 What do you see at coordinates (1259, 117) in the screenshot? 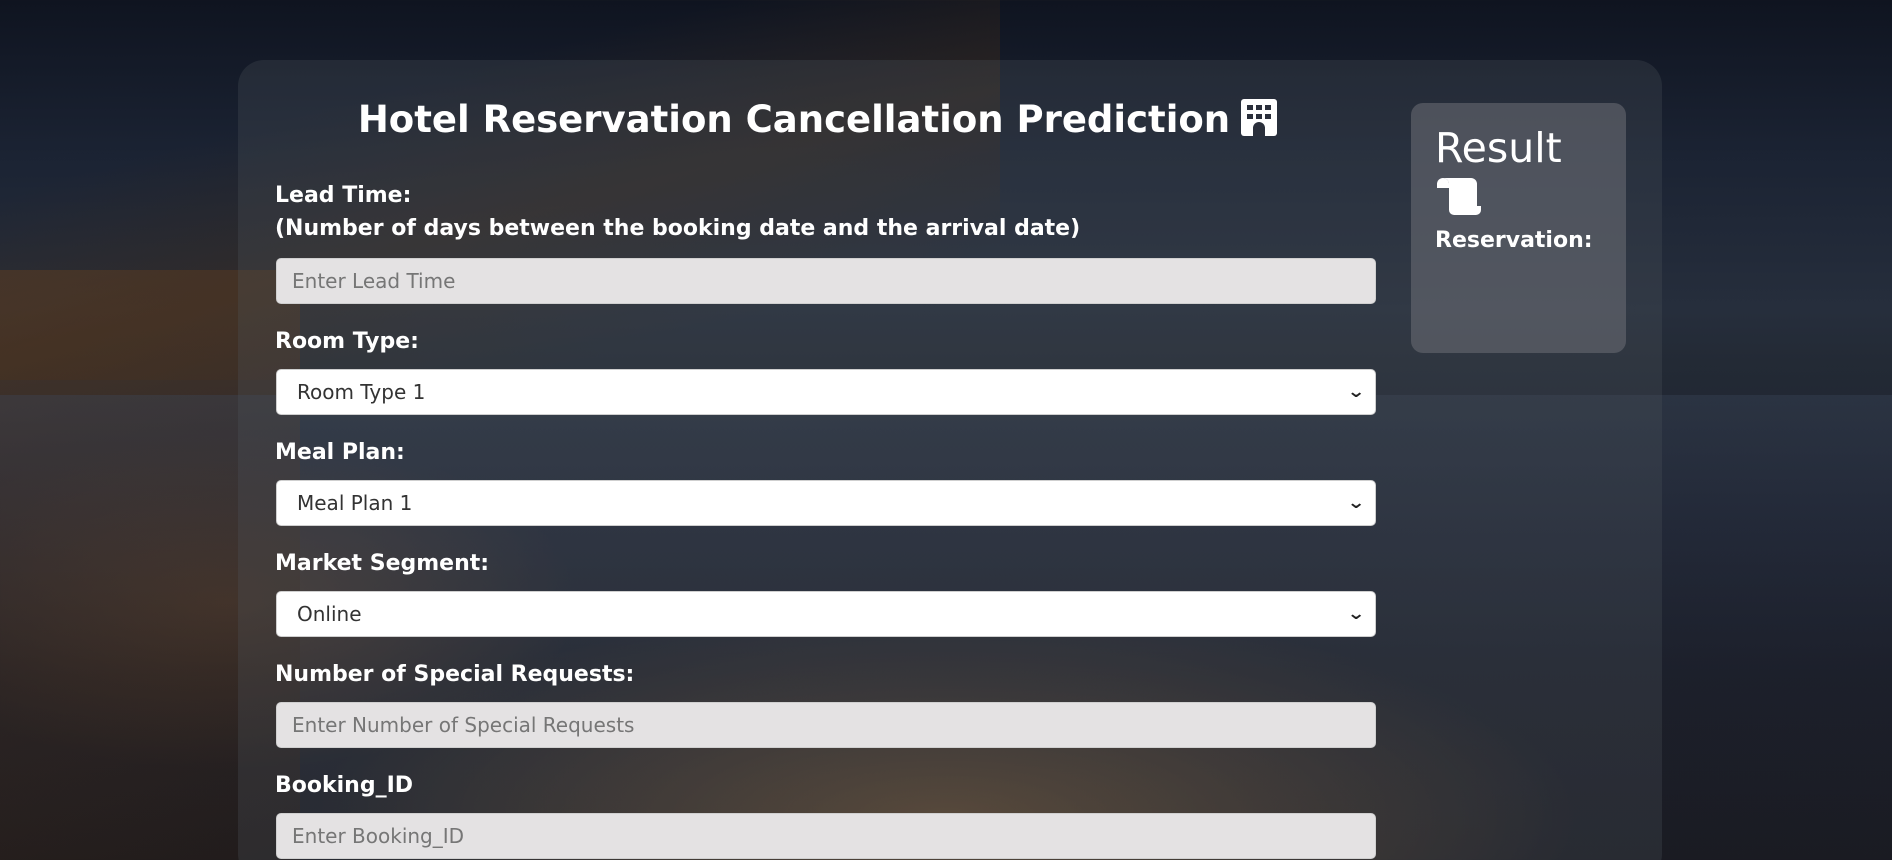
I see `hotel-building-icon` at bounding box center [1259, 117].